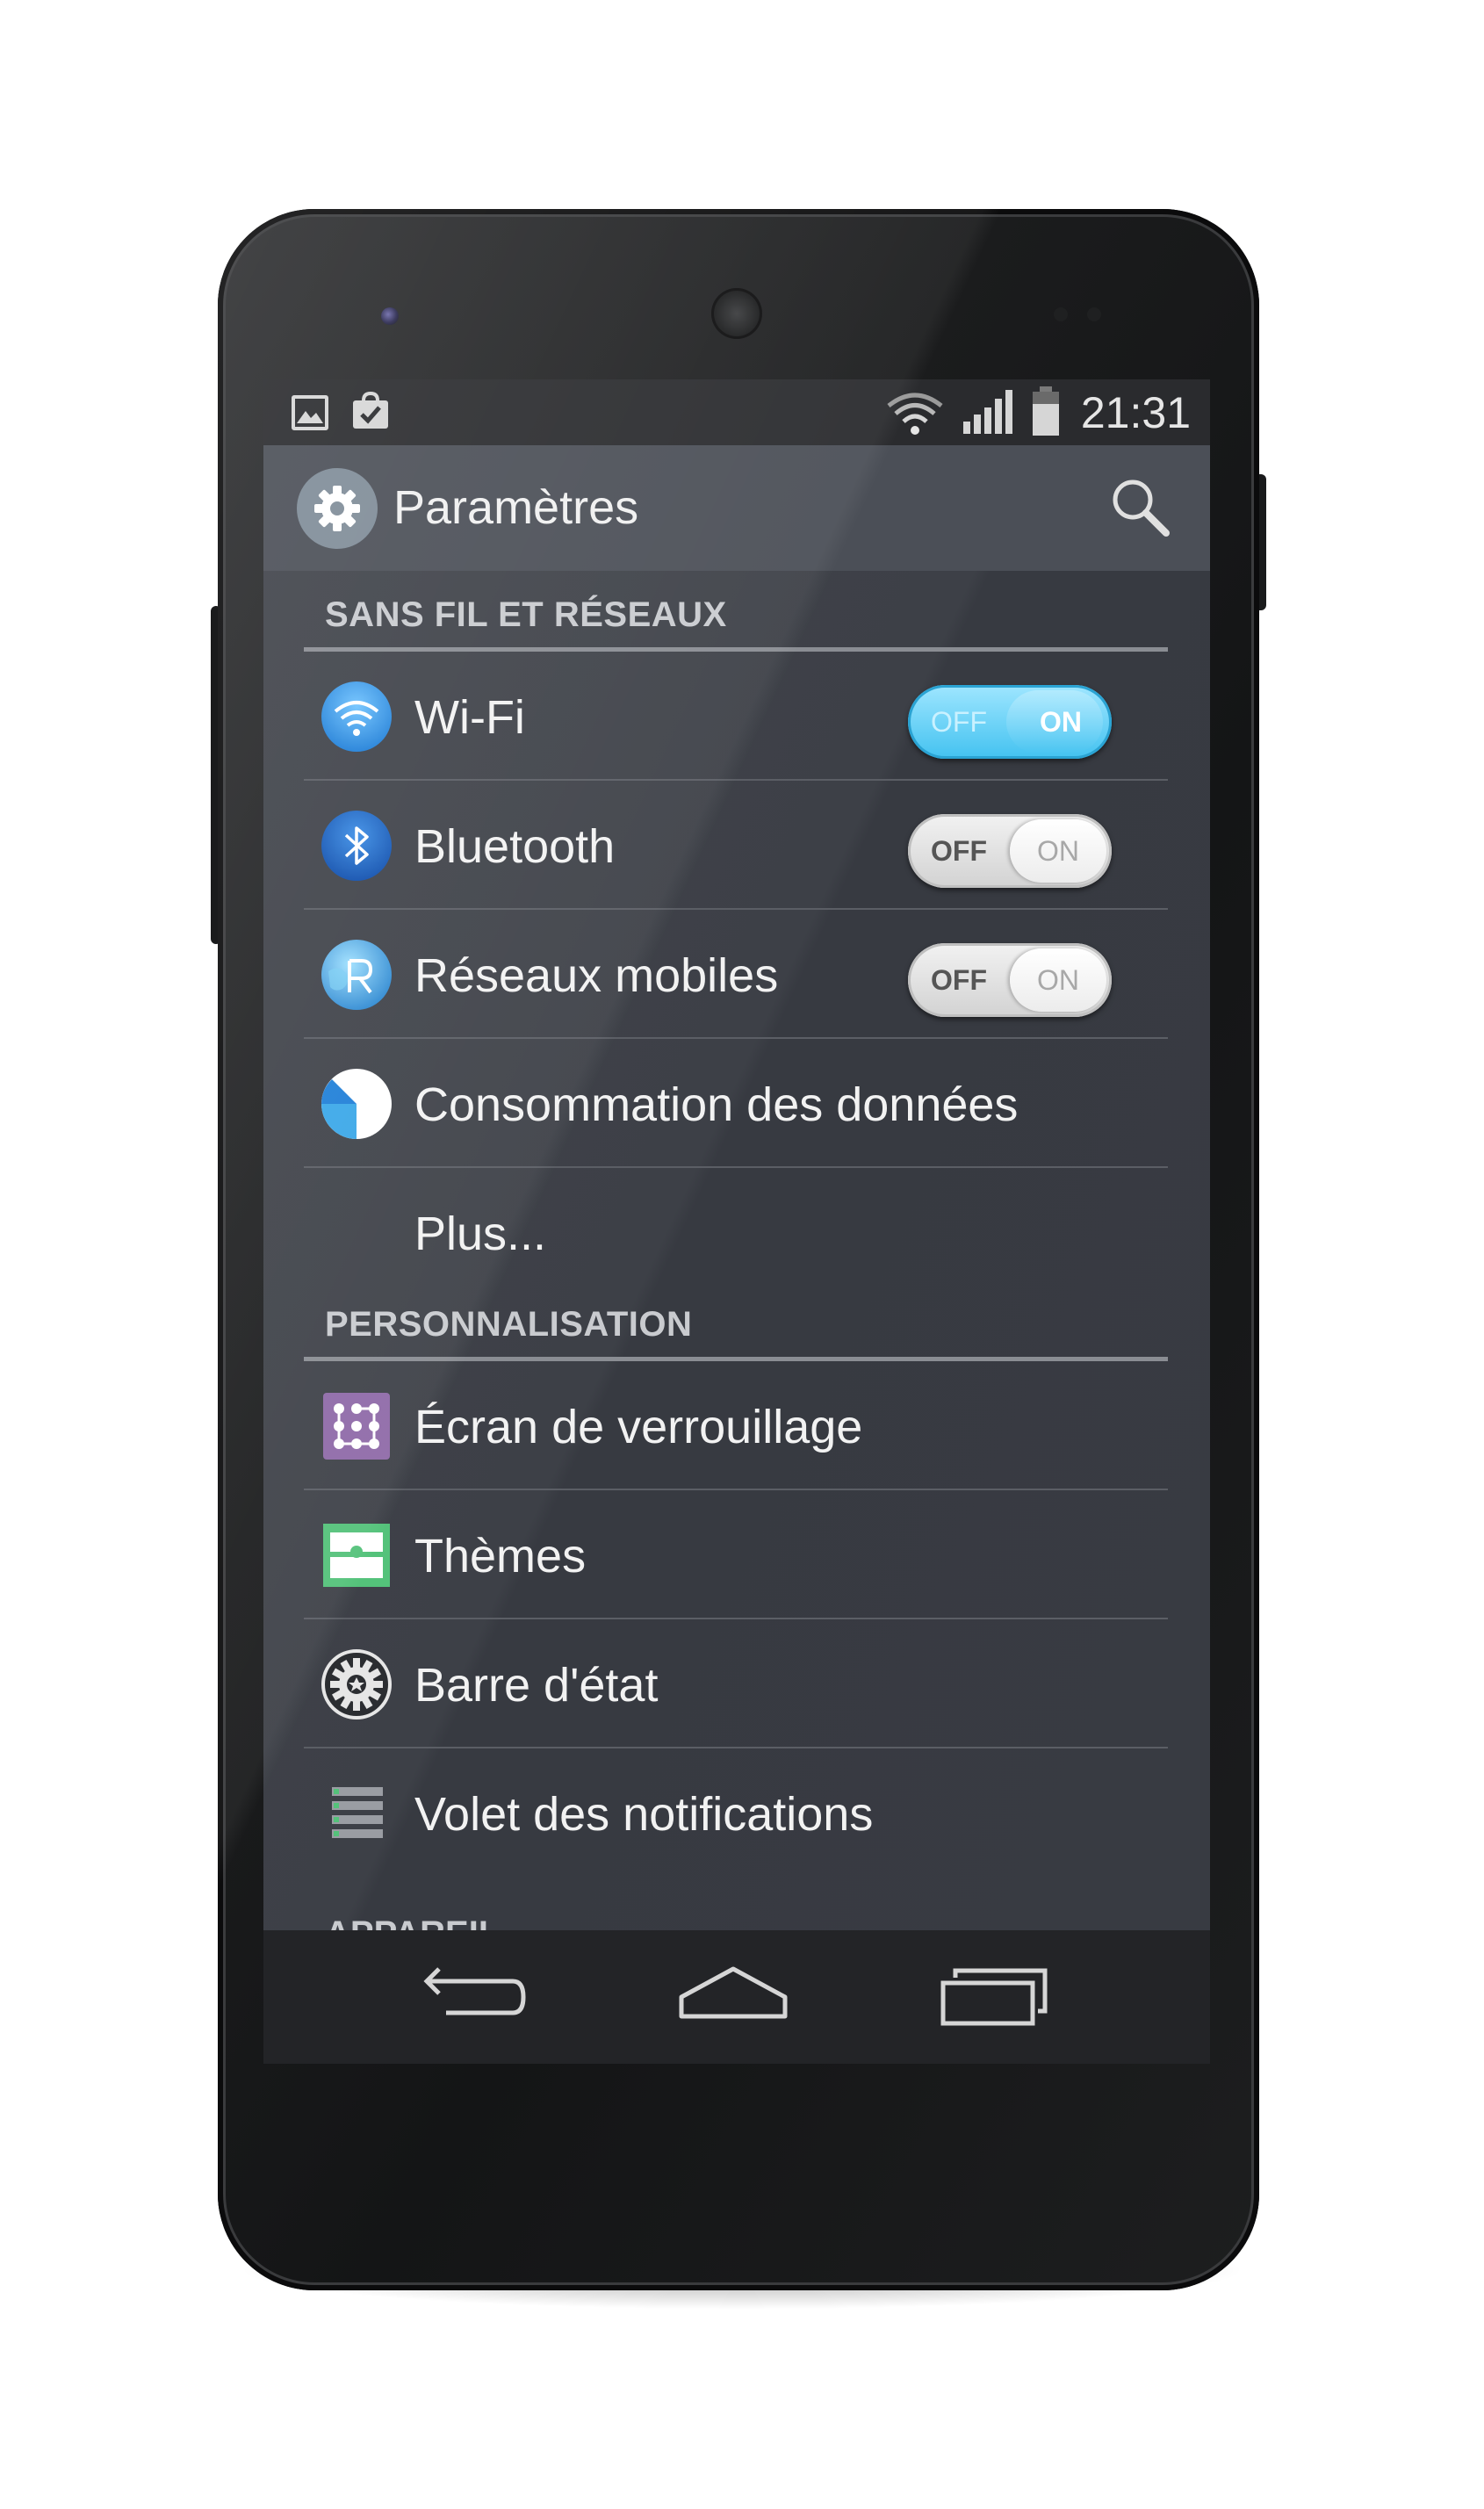  I want to click on bluetooth-icon, so click(356, 846).